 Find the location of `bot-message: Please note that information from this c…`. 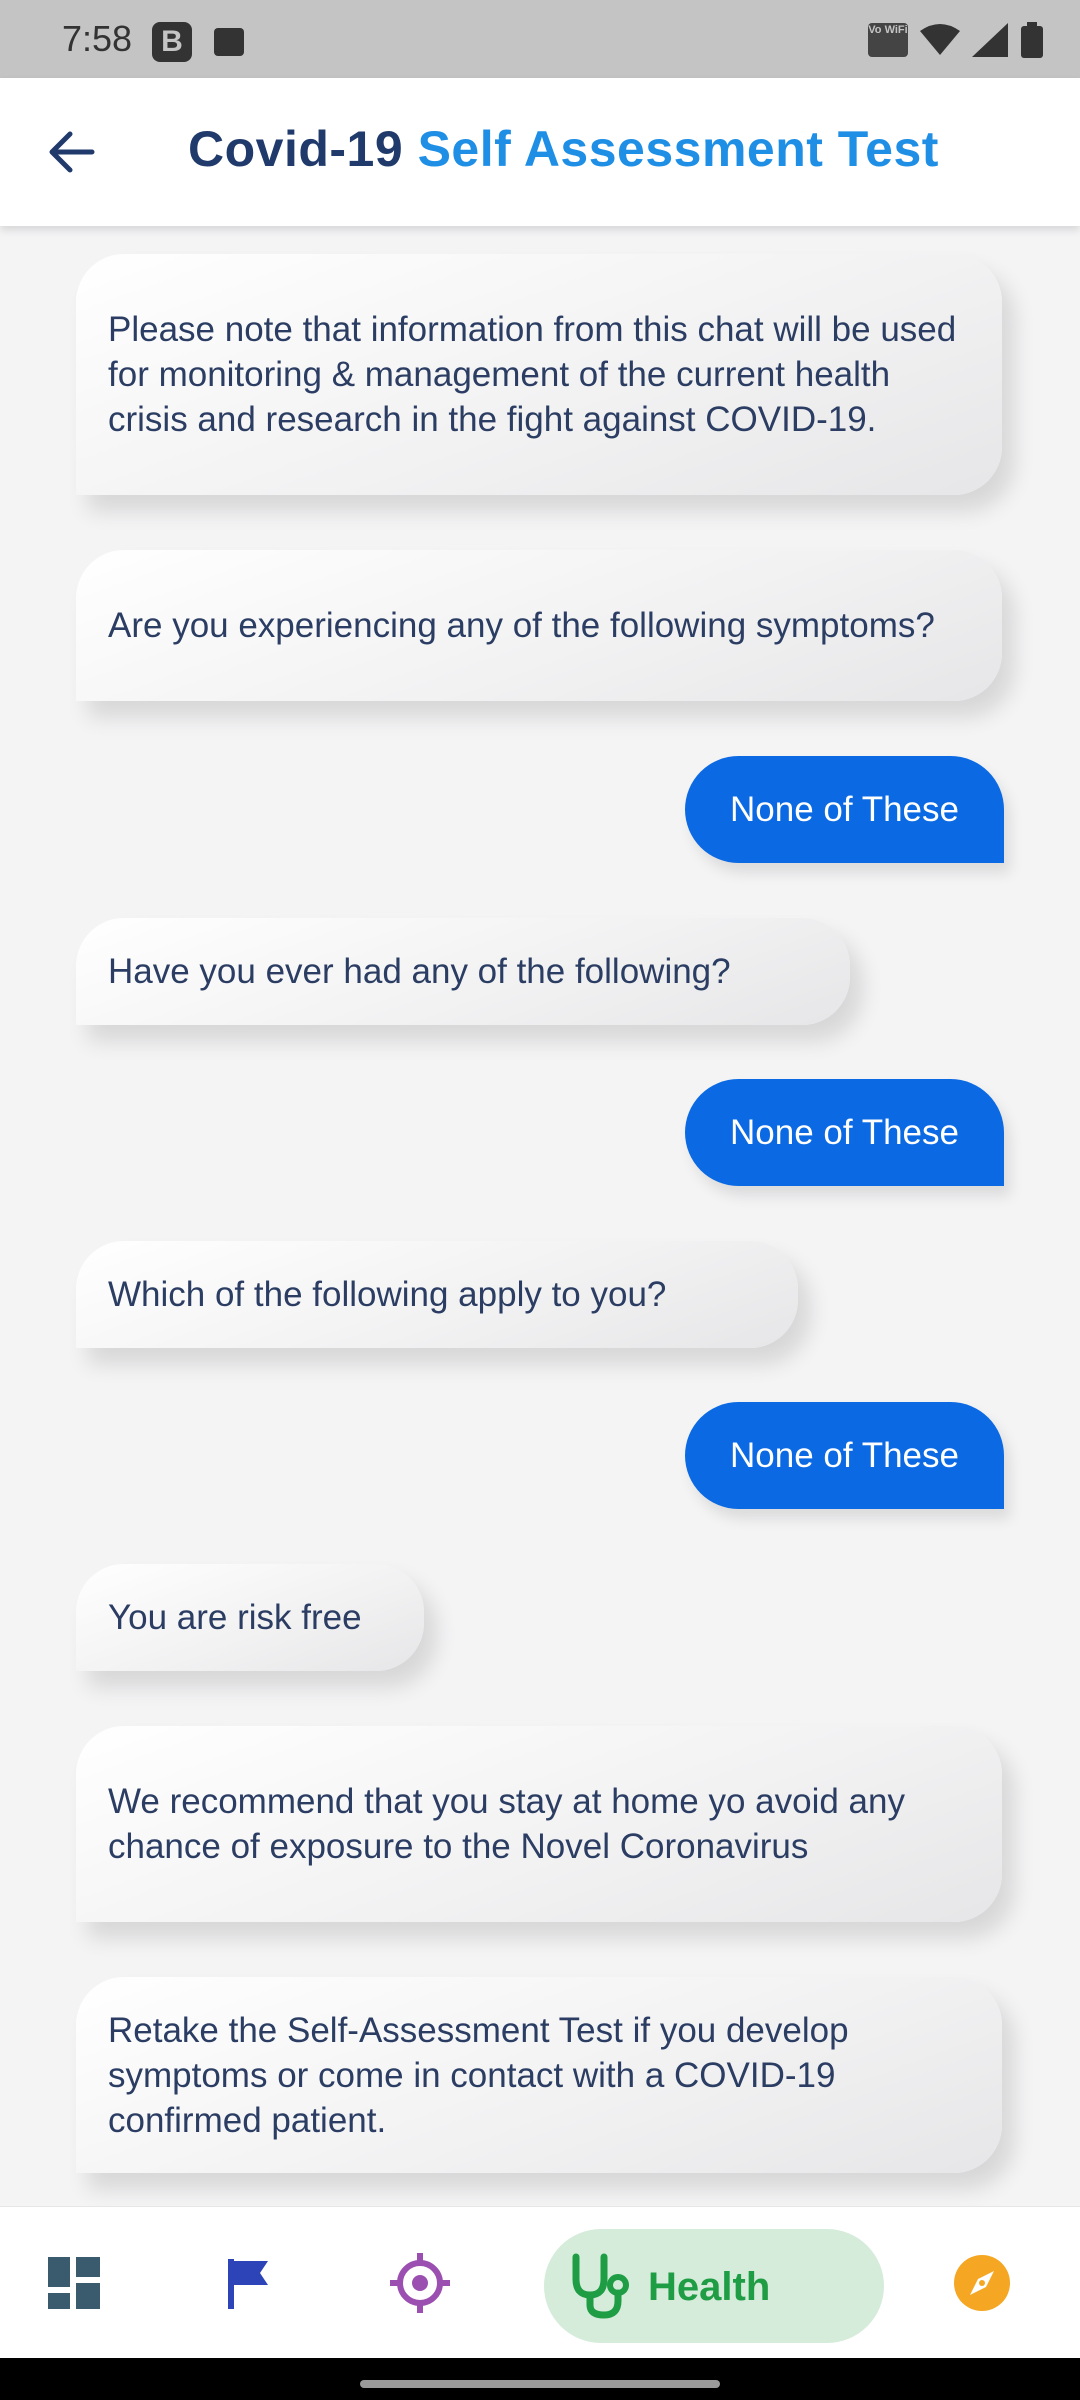

bot-message: Please note that information from this c… is located at coordinates (539, 374).